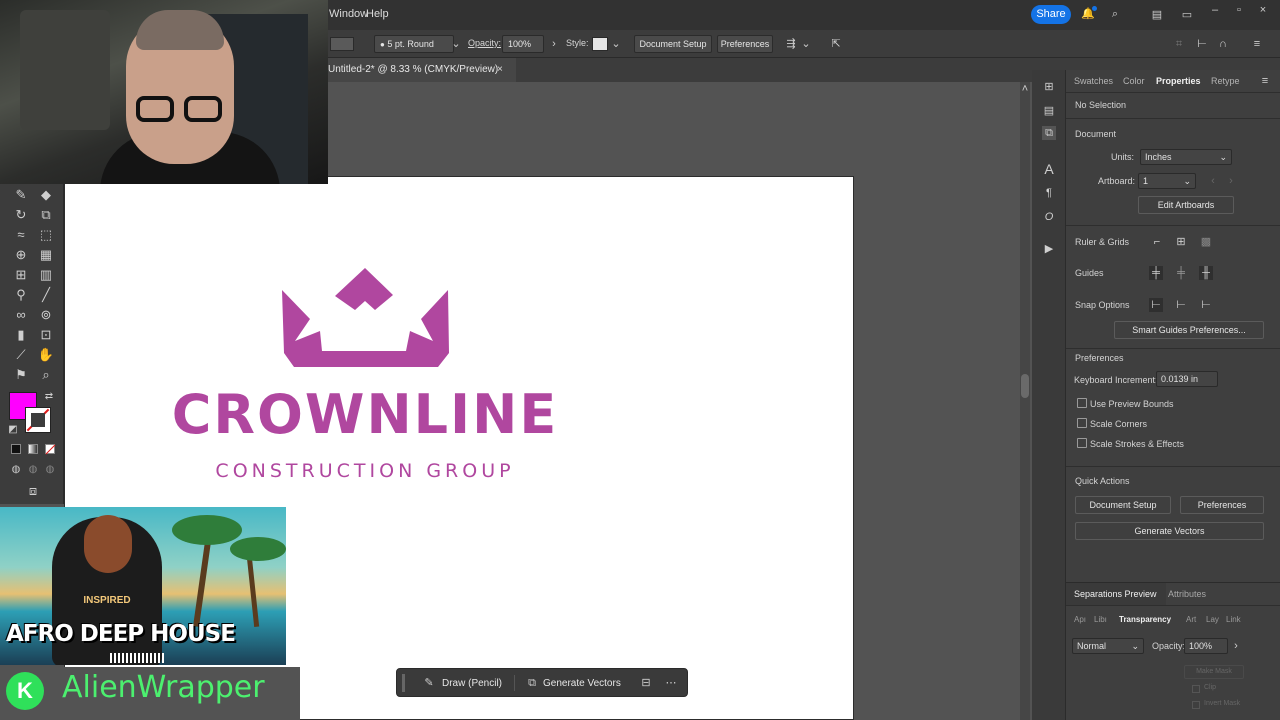  Describe the element at coordinates (1100, 619) in the screenshot. I see `tab-libraries: Libı` at that location.